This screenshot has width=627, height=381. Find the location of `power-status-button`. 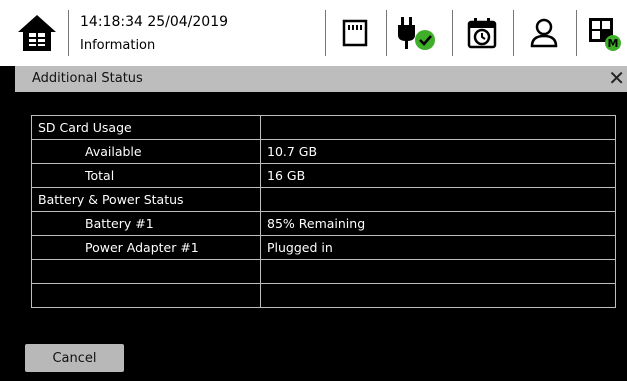

power-status-button is located at coordinates (417, 33).